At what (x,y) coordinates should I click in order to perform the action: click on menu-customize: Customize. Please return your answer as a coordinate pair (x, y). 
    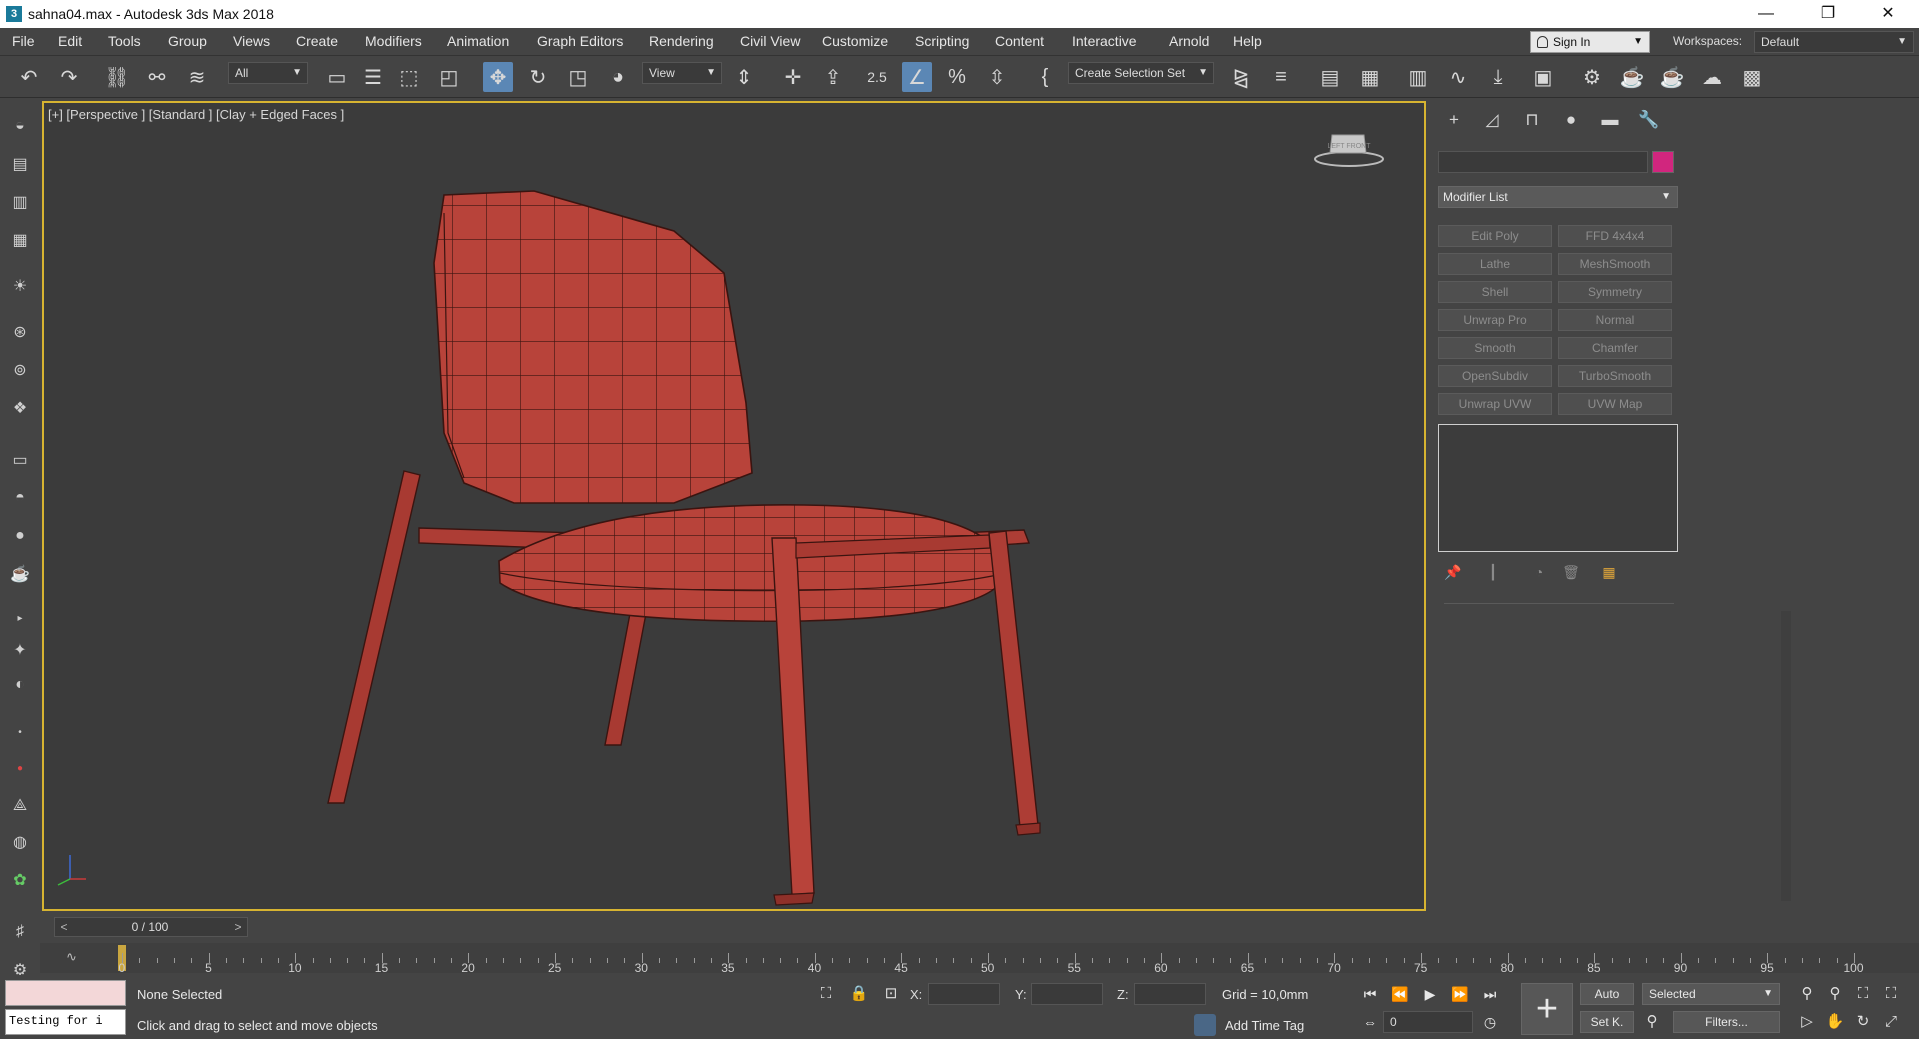
    Looking at the image, I should click on (855, 41).